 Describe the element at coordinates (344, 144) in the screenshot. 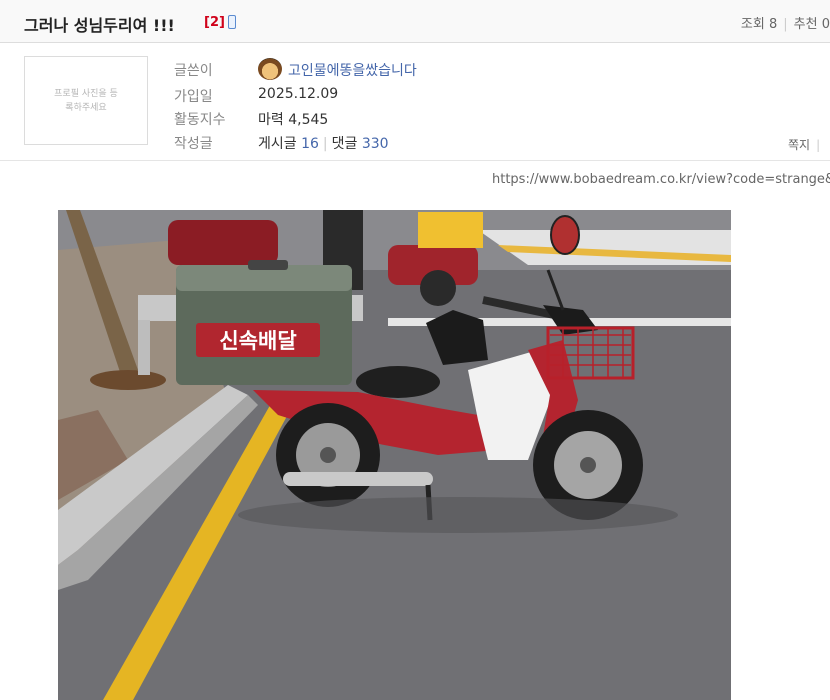

I see `comments-prefix: 댓글` at that location.